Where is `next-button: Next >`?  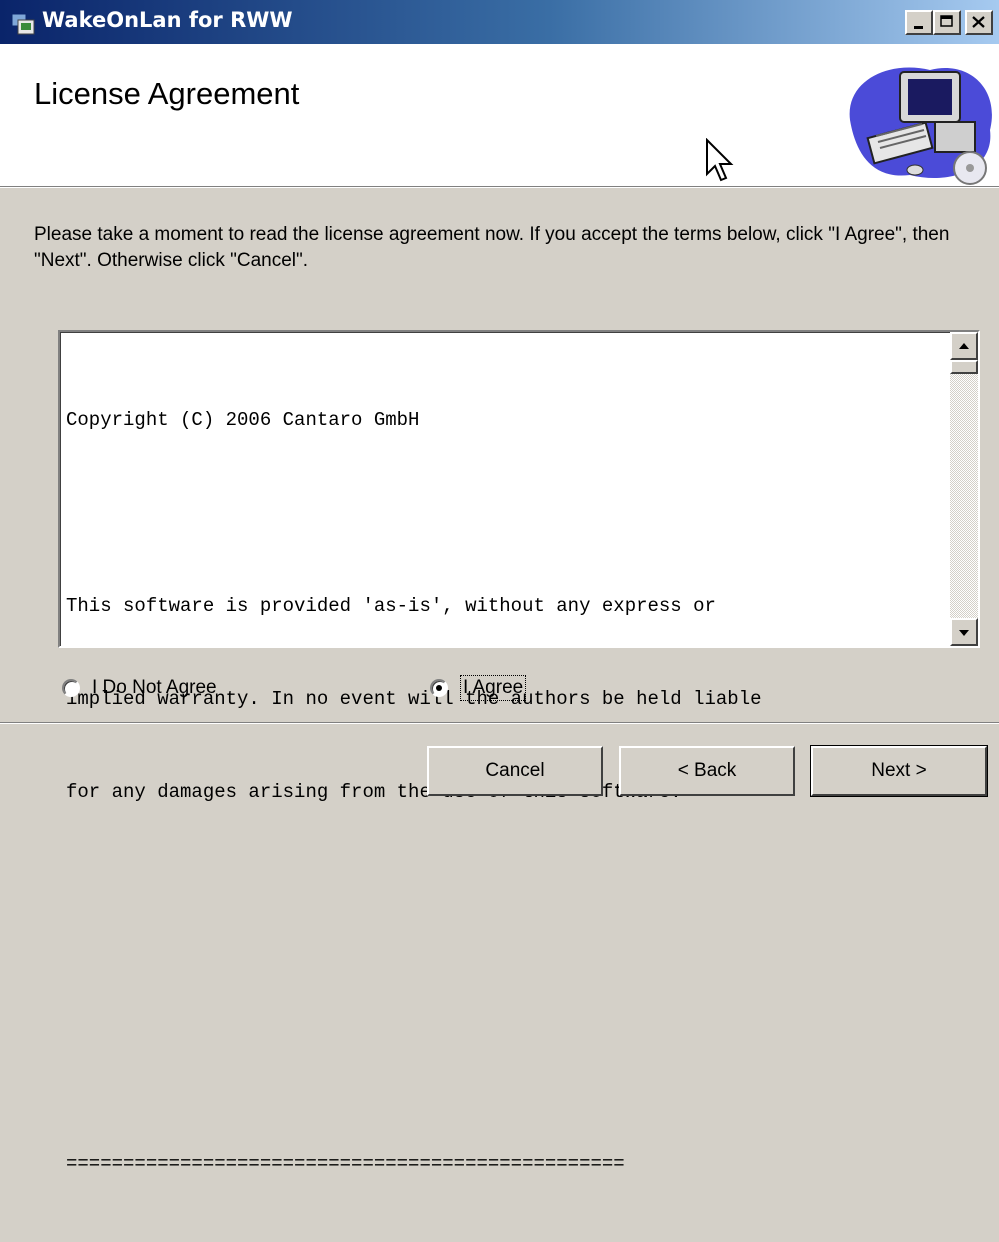 next-button: Next > is located at coordinates (899, 771).